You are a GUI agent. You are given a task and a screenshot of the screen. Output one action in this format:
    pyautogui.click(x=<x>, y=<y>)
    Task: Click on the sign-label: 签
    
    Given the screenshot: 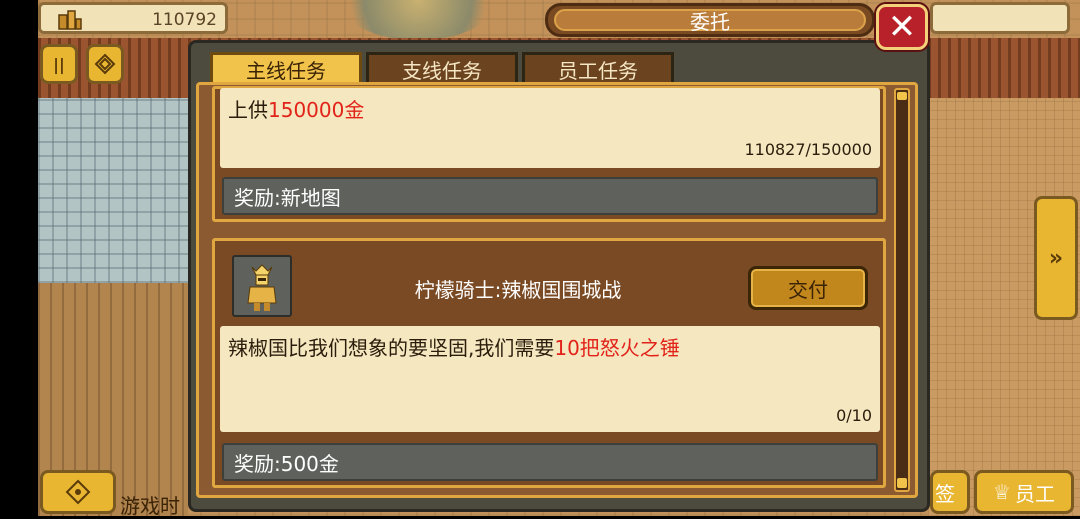 What is the action you would take?
    pyautogui.click(x=945, y=493)
    